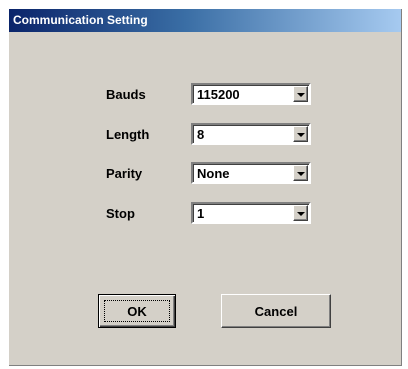  I want to click on parity-value: None, so click(213, 173).